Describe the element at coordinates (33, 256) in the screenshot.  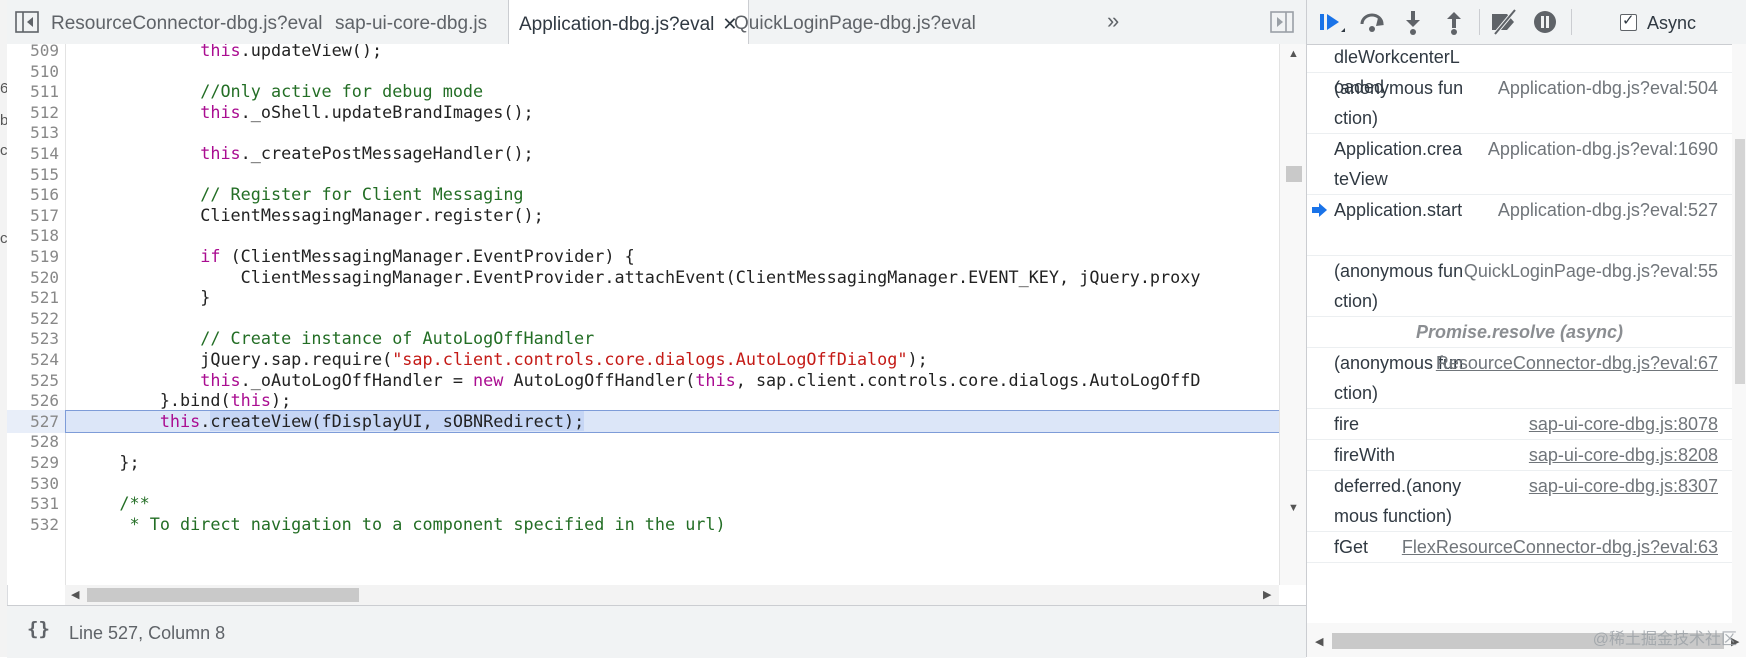
I see `line-number: 519` at that location.